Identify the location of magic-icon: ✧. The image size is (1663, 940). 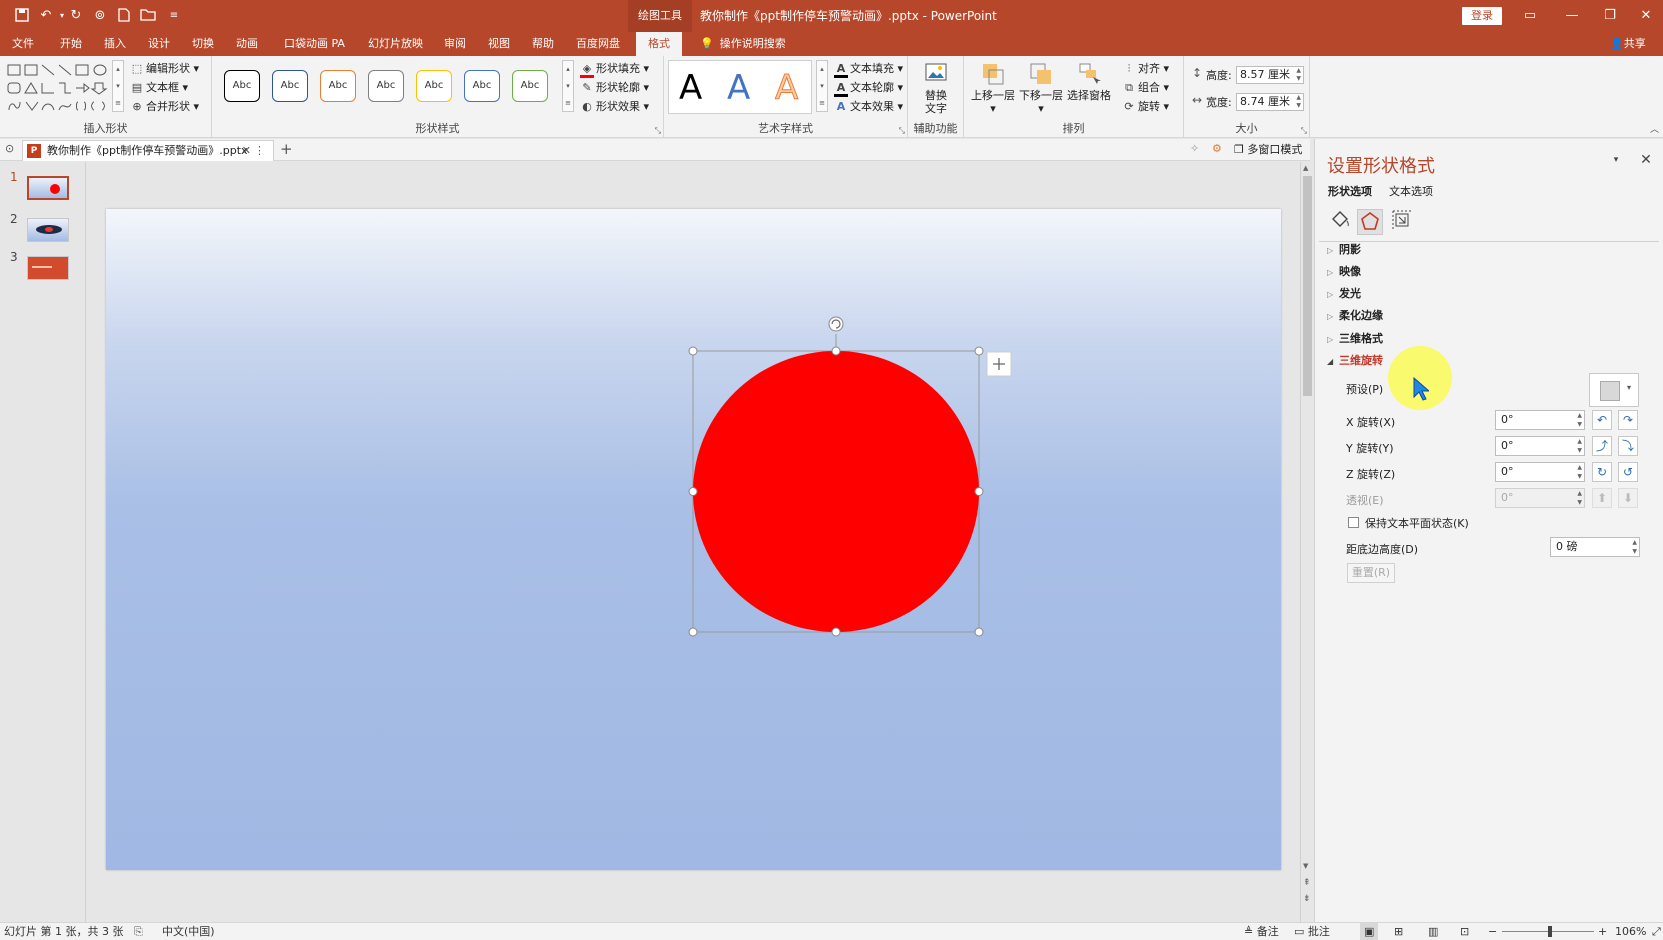
(1194, 148).